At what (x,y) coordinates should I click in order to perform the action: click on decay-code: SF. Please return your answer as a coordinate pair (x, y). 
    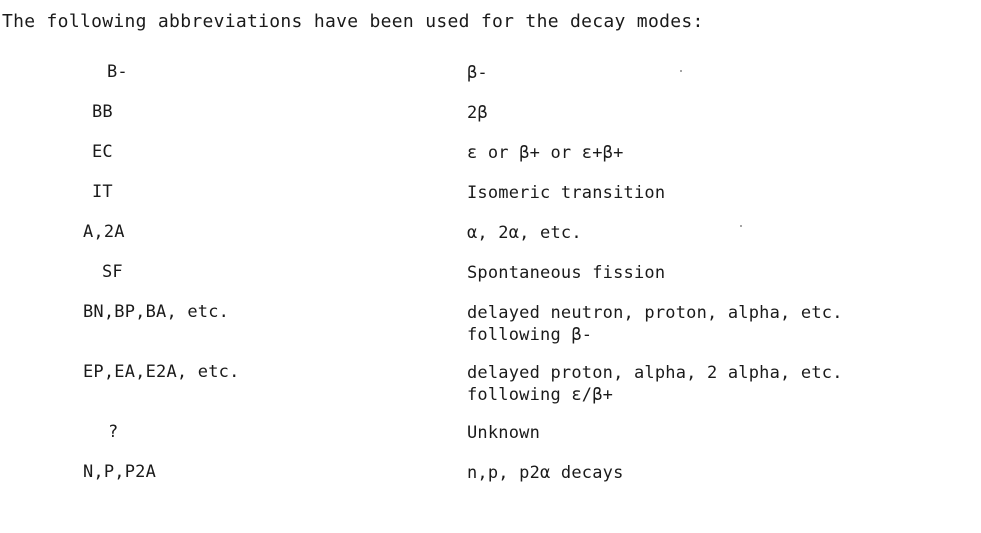
    Looking at the image, I should click on (112, 272).